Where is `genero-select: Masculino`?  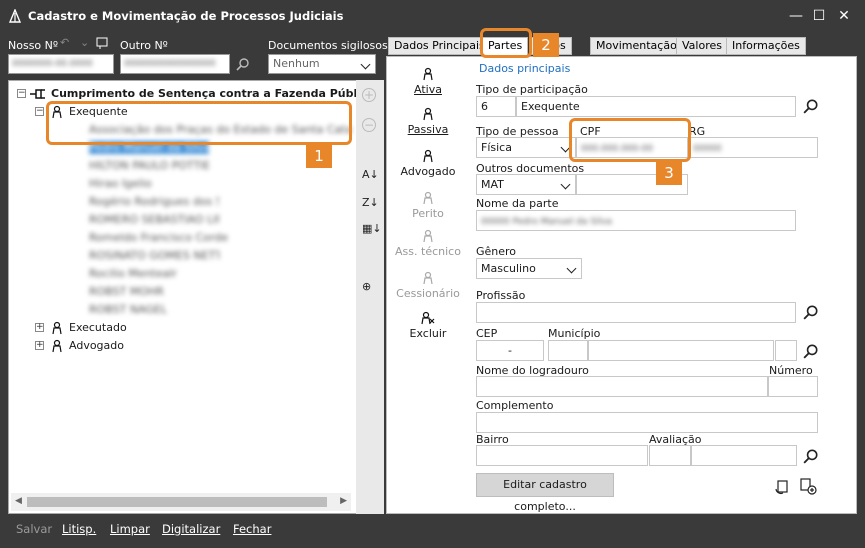
genero-select: Masculino is located at coordinates (529, 268).